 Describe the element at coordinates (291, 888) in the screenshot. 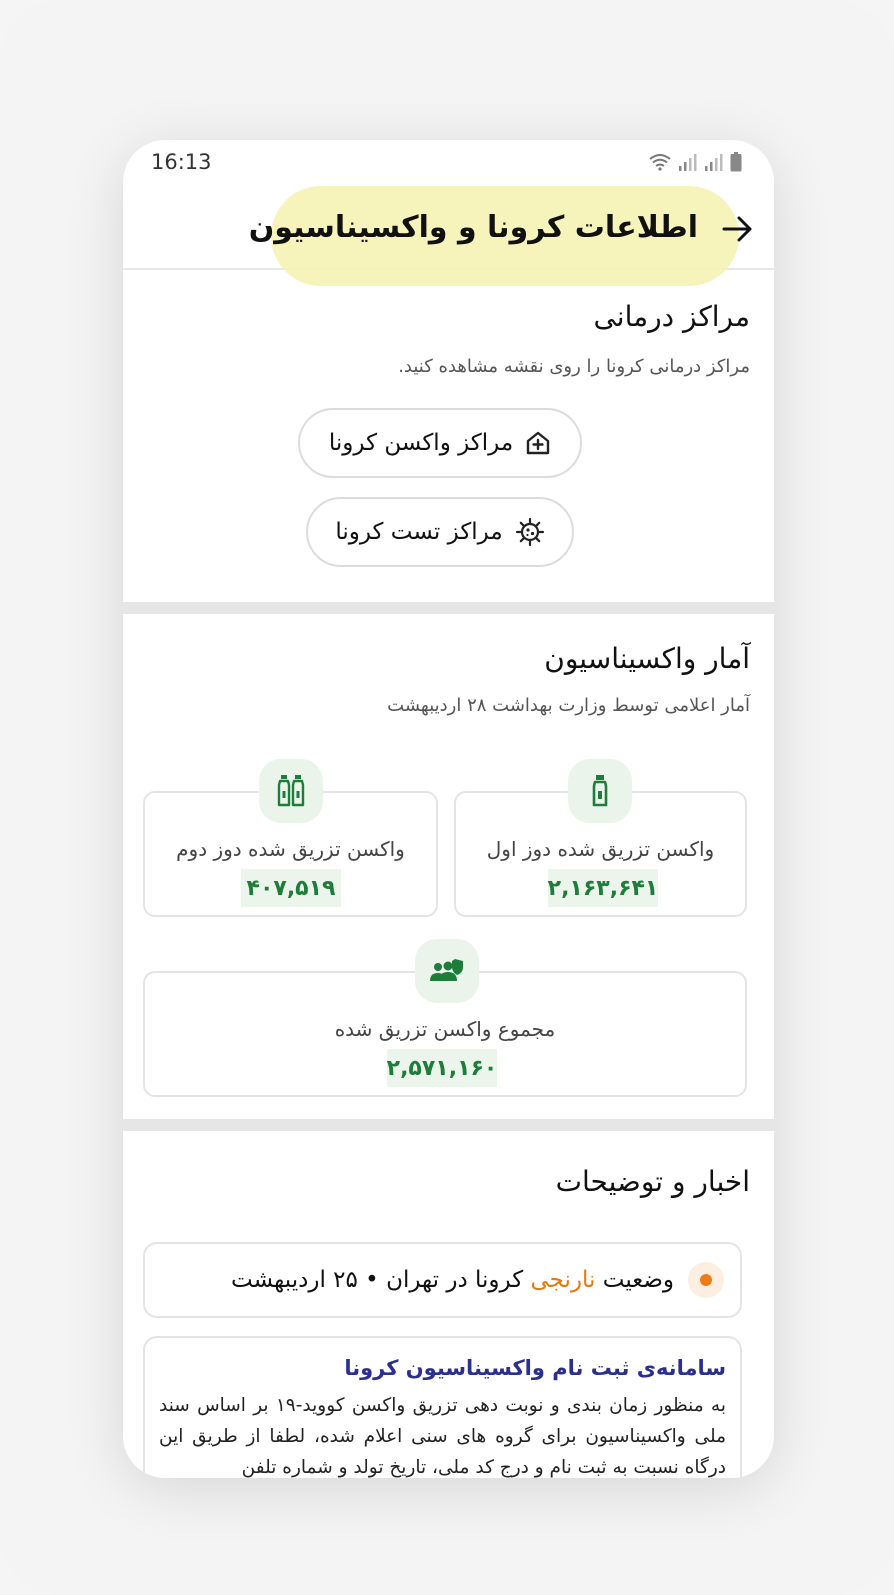

I see `stat-value: ۴۰۷,۵۱۹` at that location.